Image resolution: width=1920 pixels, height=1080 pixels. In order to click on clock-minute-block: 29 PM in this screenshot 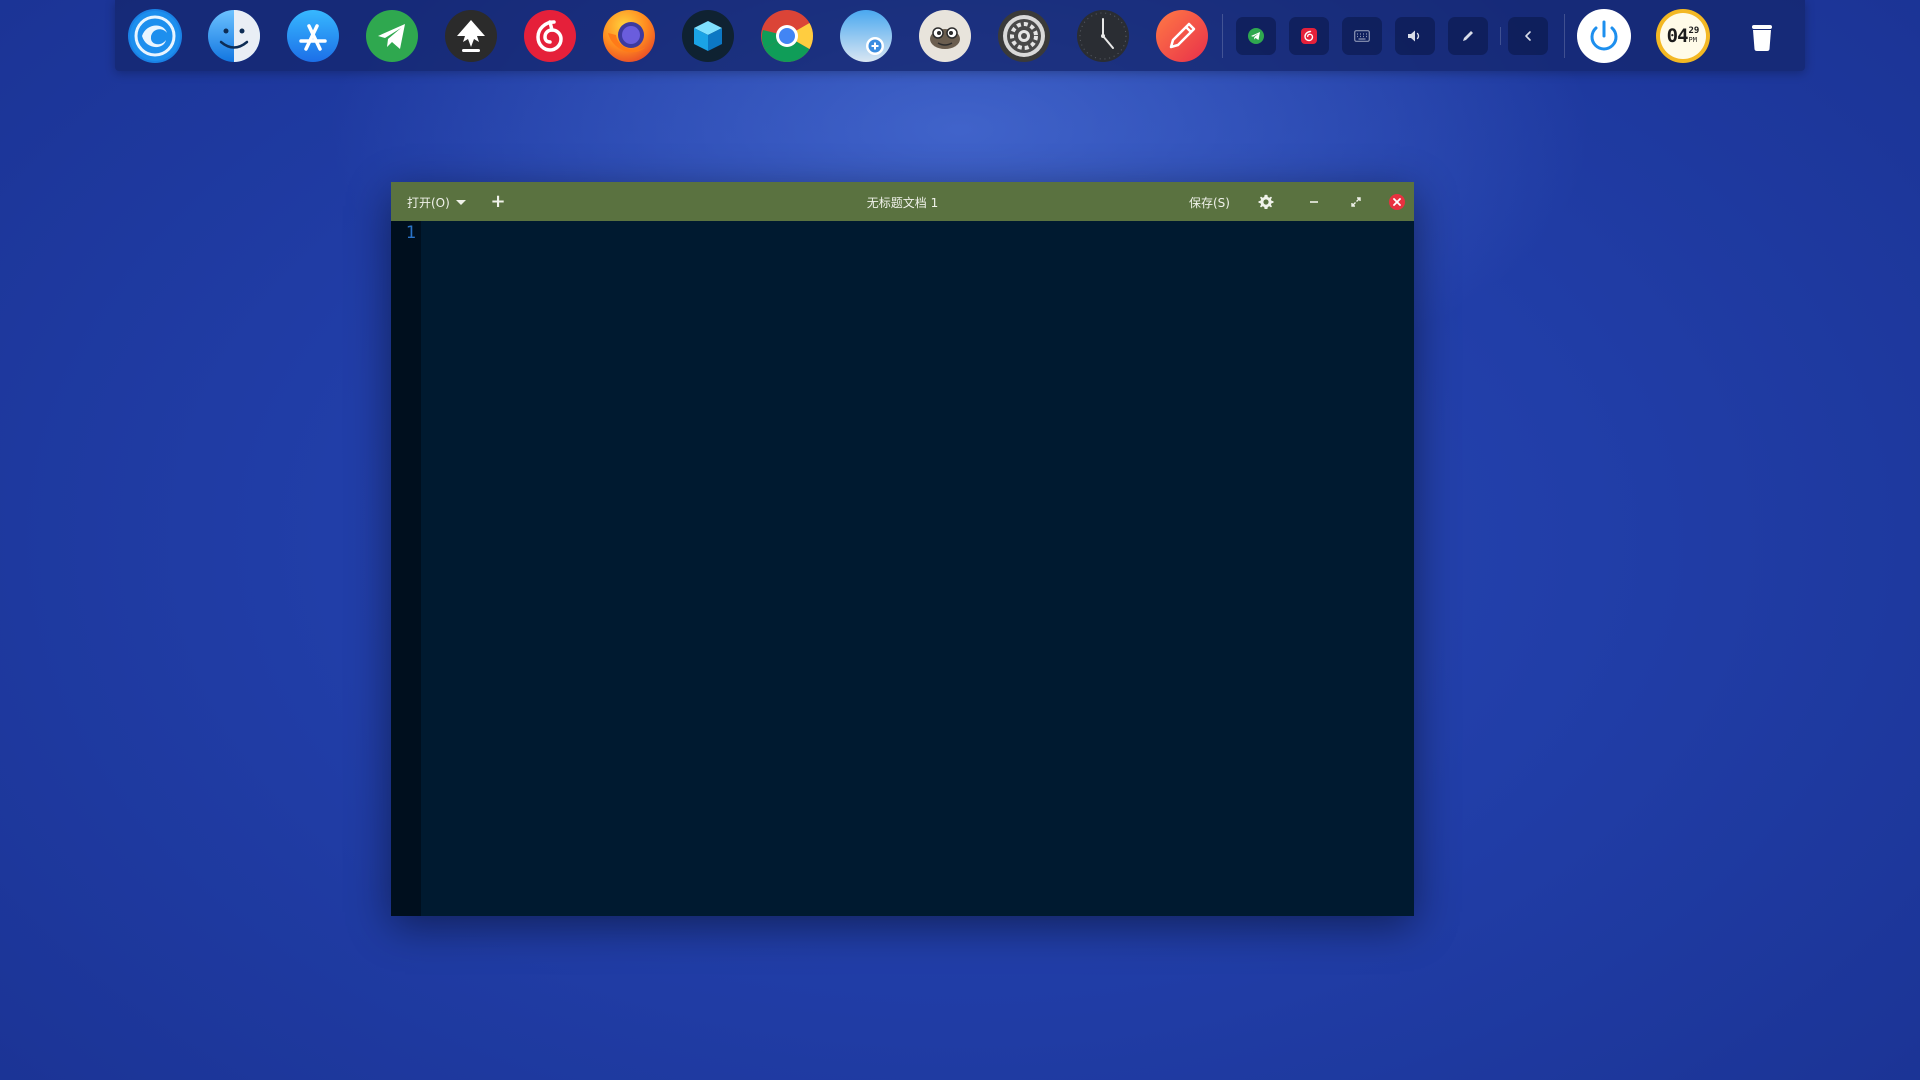, I will do `click(1694, 36)`.